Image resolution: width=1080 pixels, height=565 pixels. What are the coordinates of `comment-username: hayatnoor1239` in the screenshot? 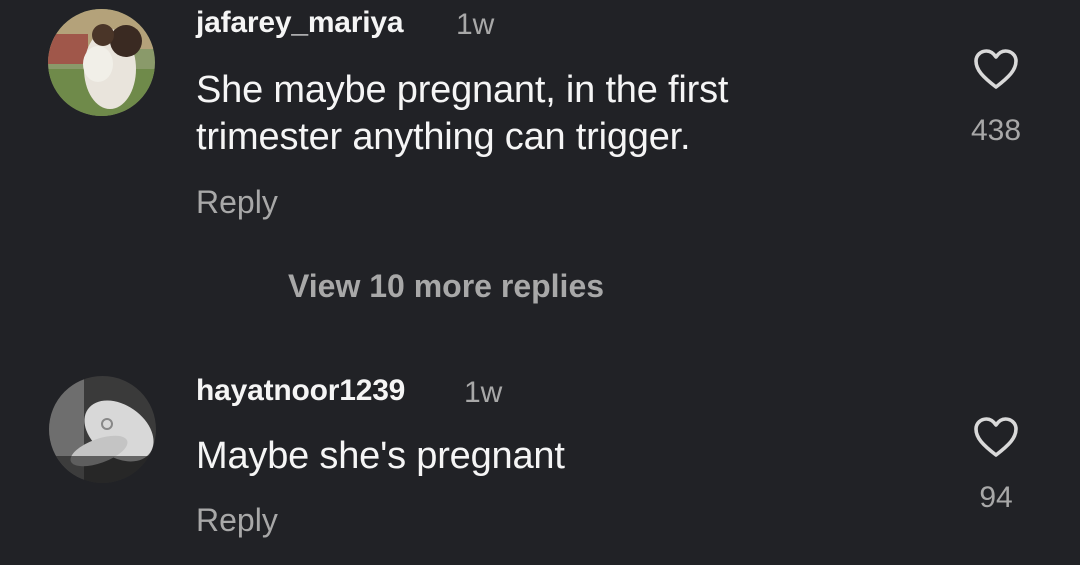 It's located at (300, 391).